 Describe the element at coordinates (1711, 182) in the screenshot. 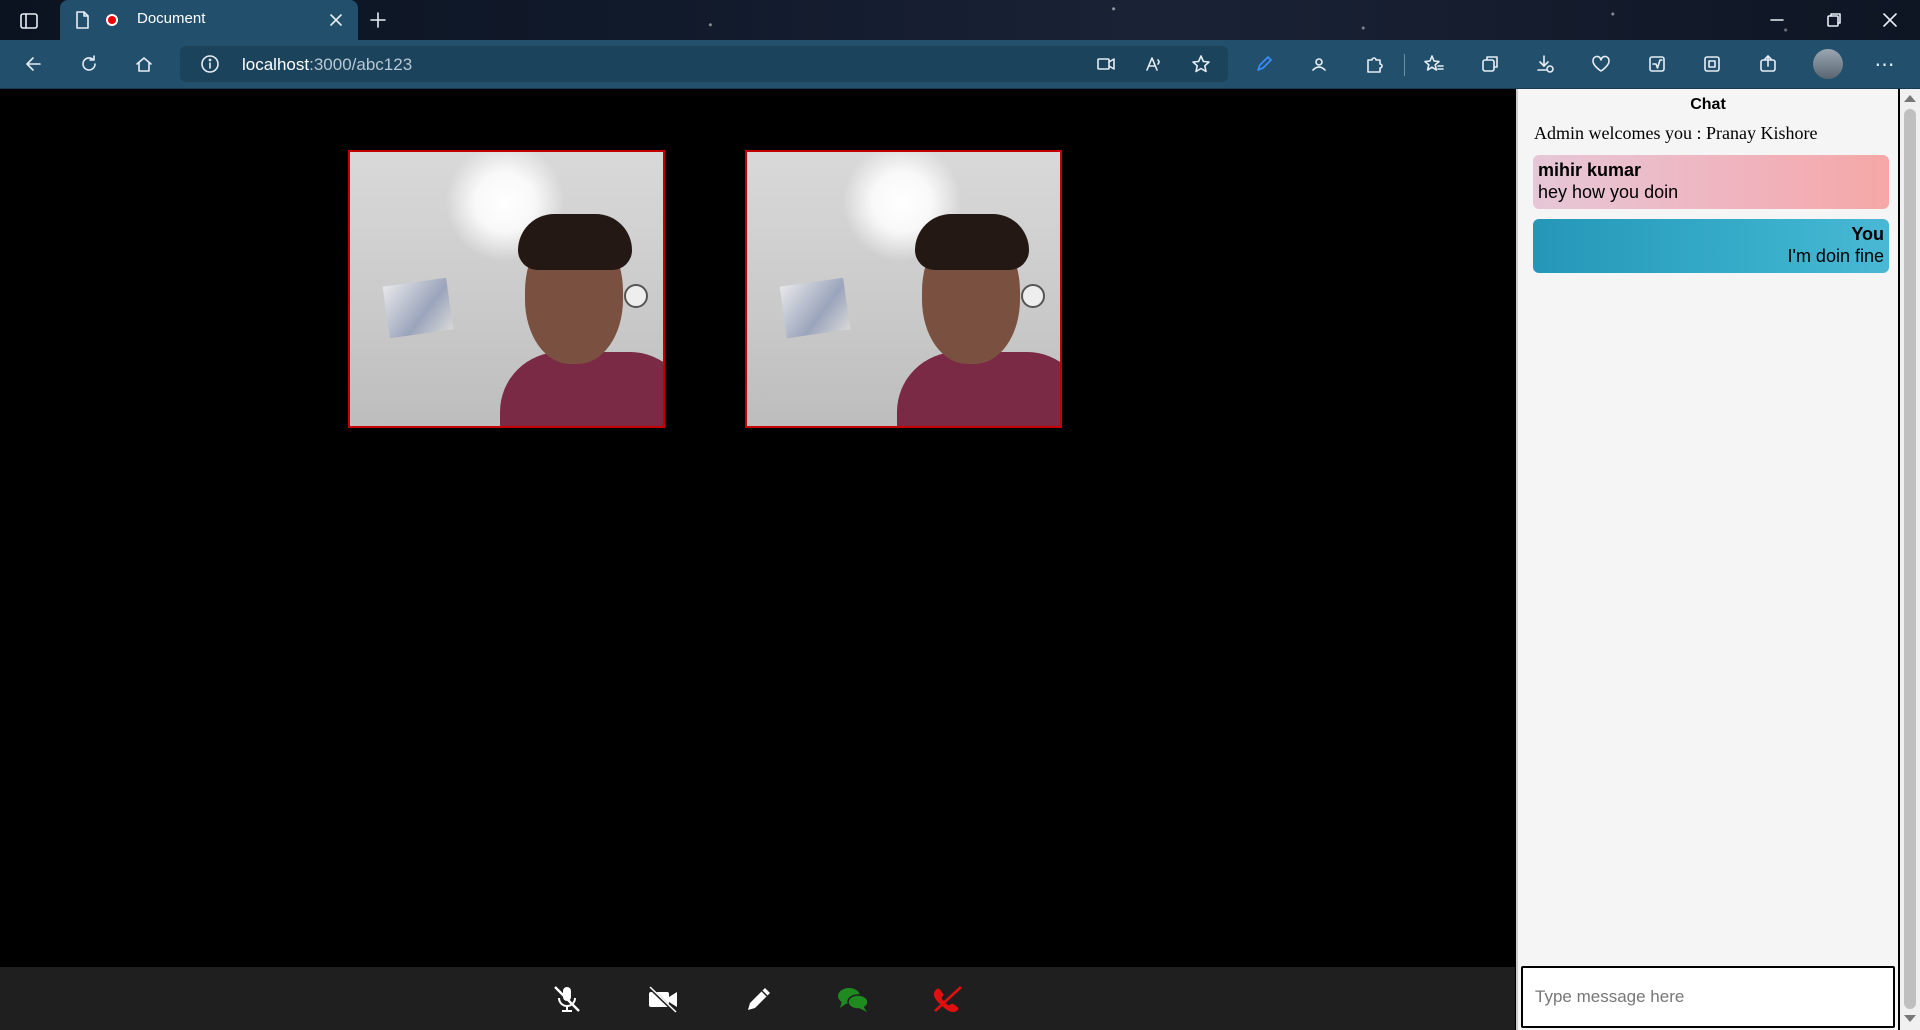

I see `chat-message-received: mihir kumar hey how you doin` at that location.